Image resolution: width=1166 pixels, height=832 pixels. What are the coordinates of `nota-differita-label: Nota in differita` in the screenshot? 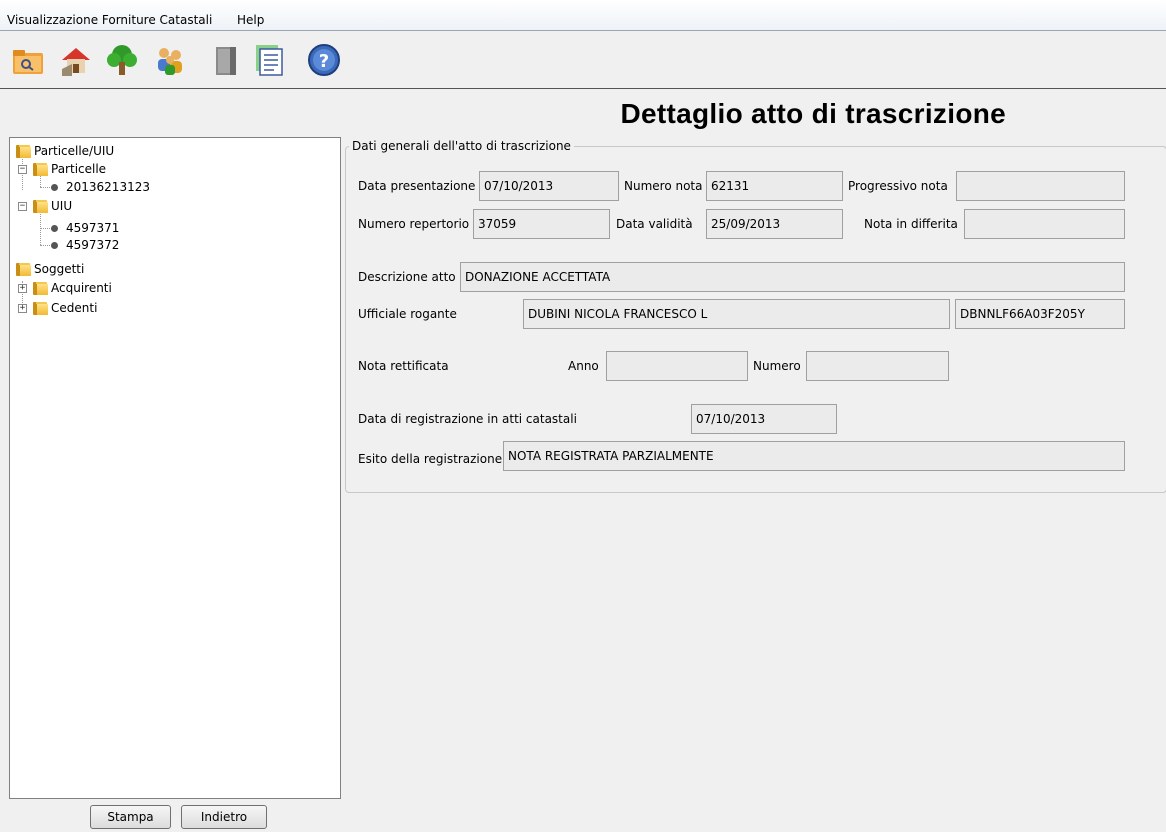 It's located at (911, 224).